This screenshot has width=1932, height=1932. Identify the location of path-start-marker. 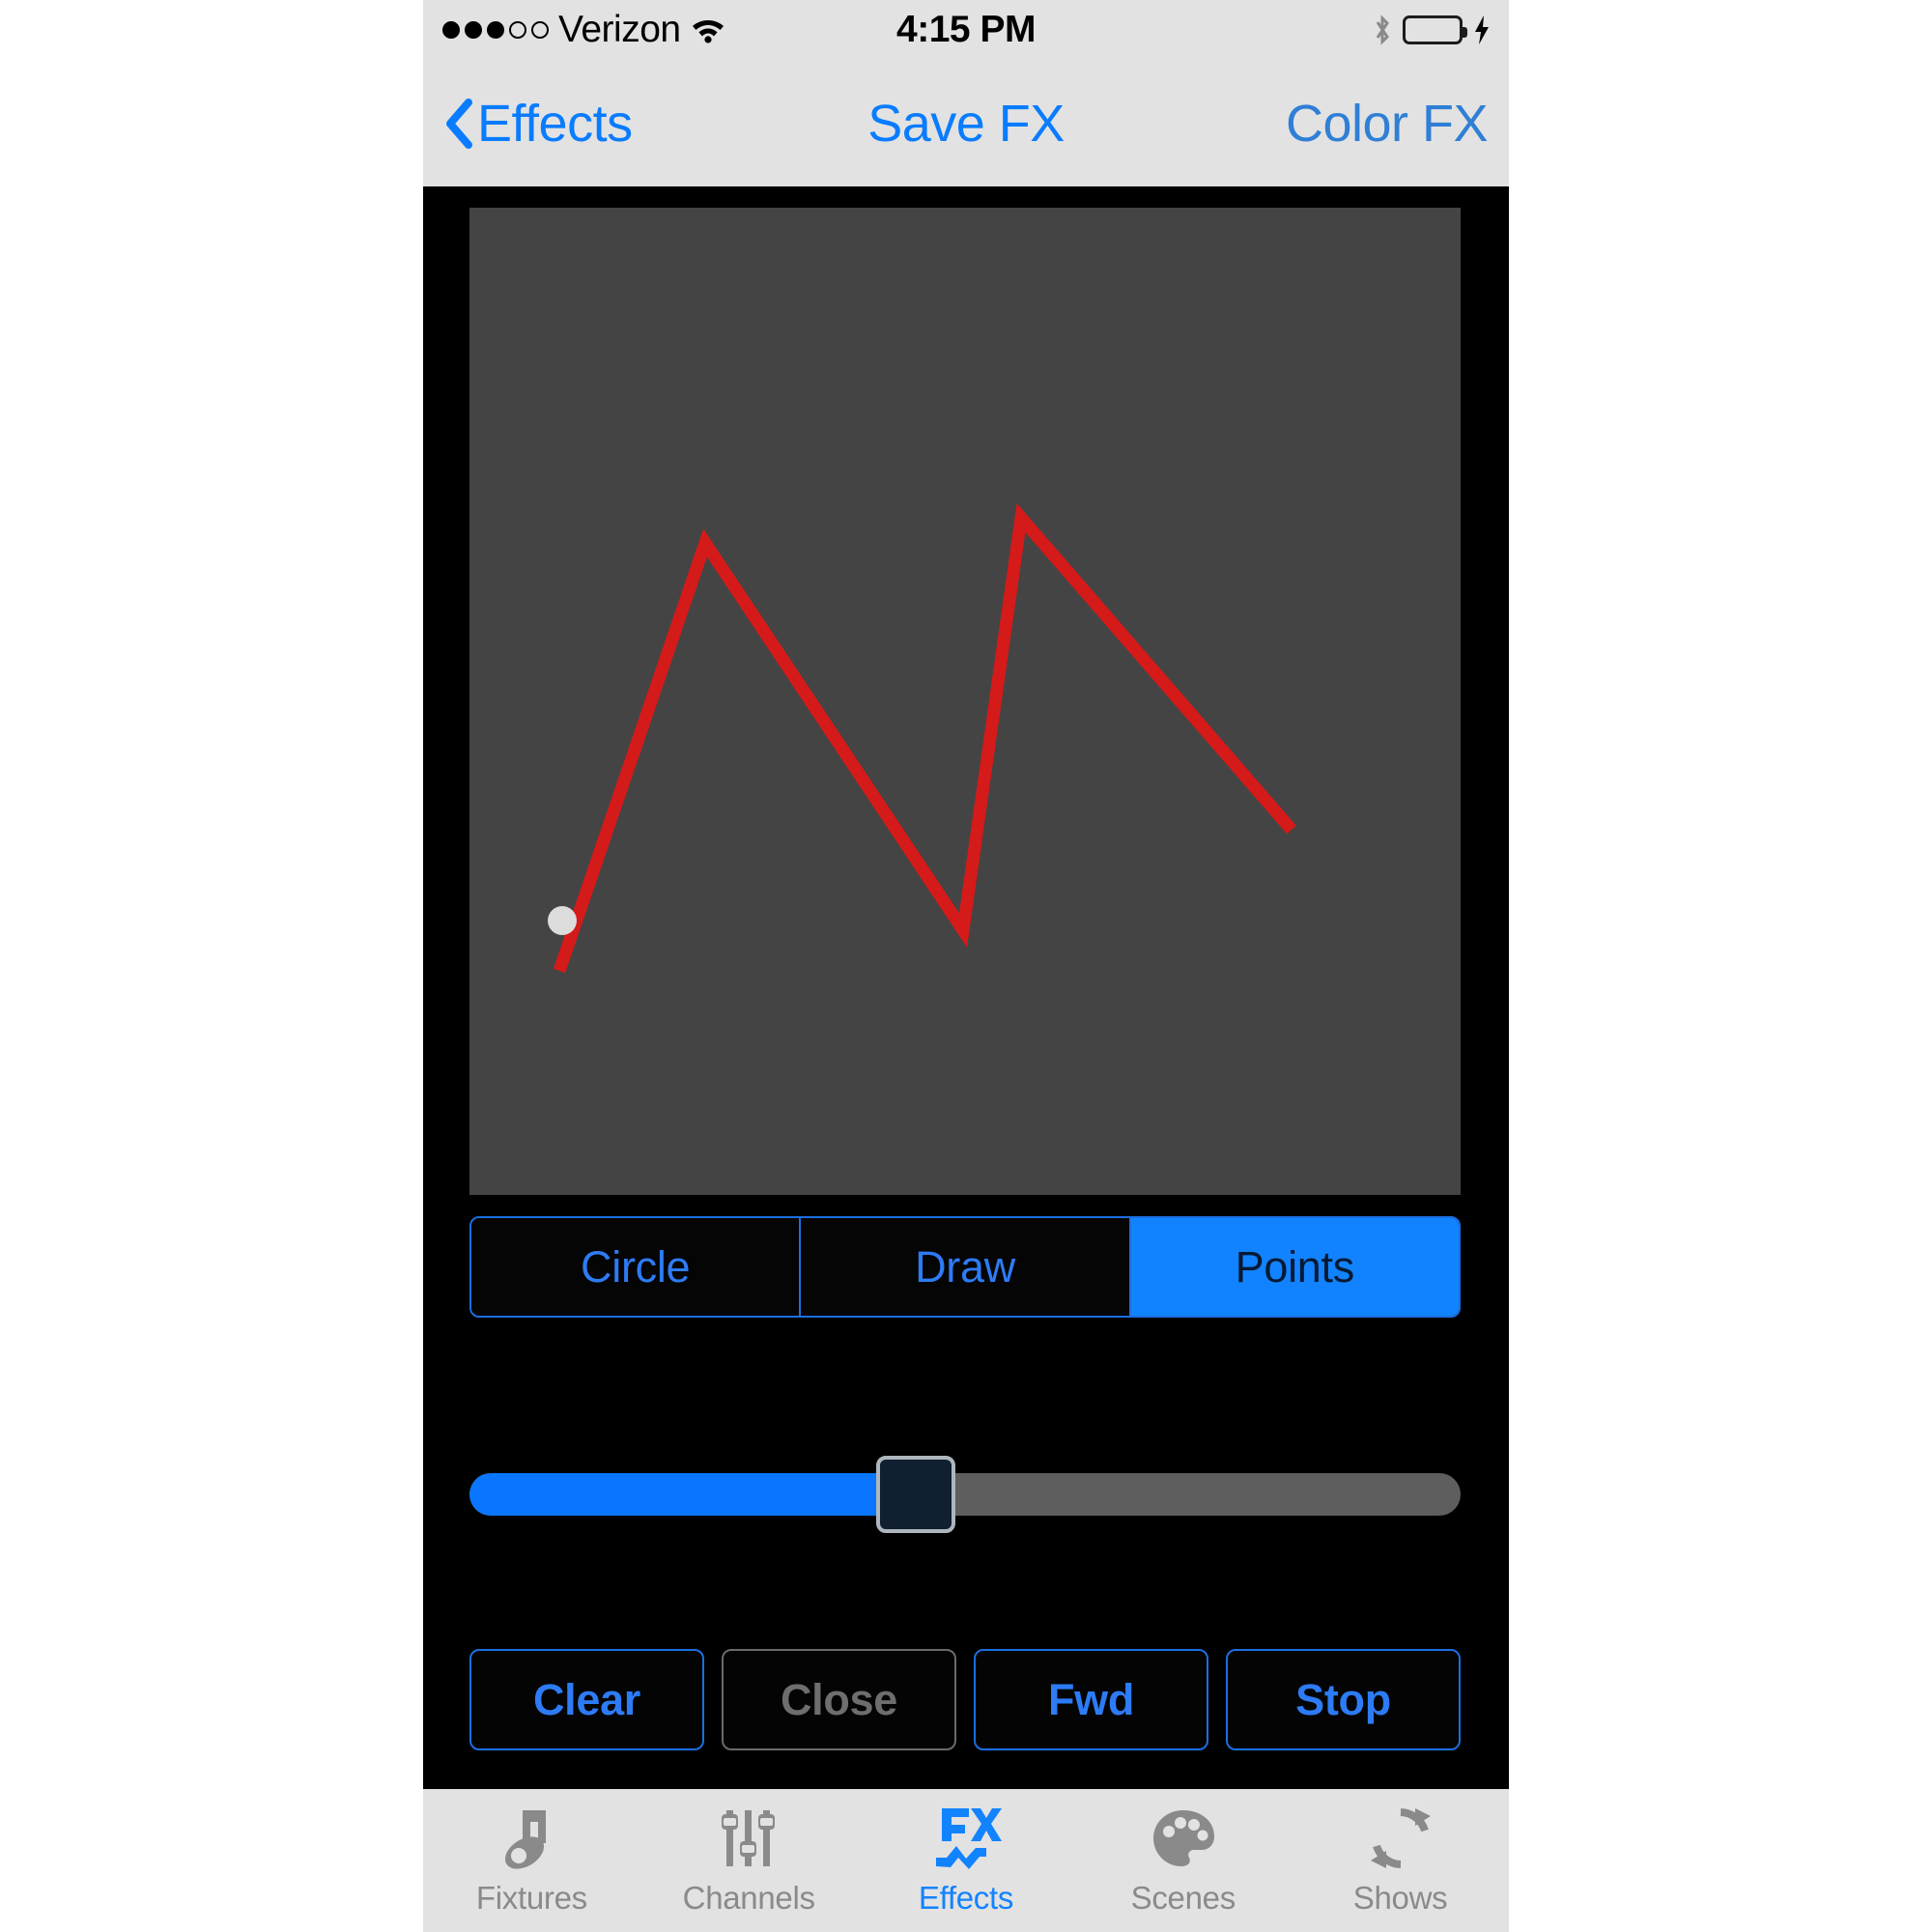
(562, 920).